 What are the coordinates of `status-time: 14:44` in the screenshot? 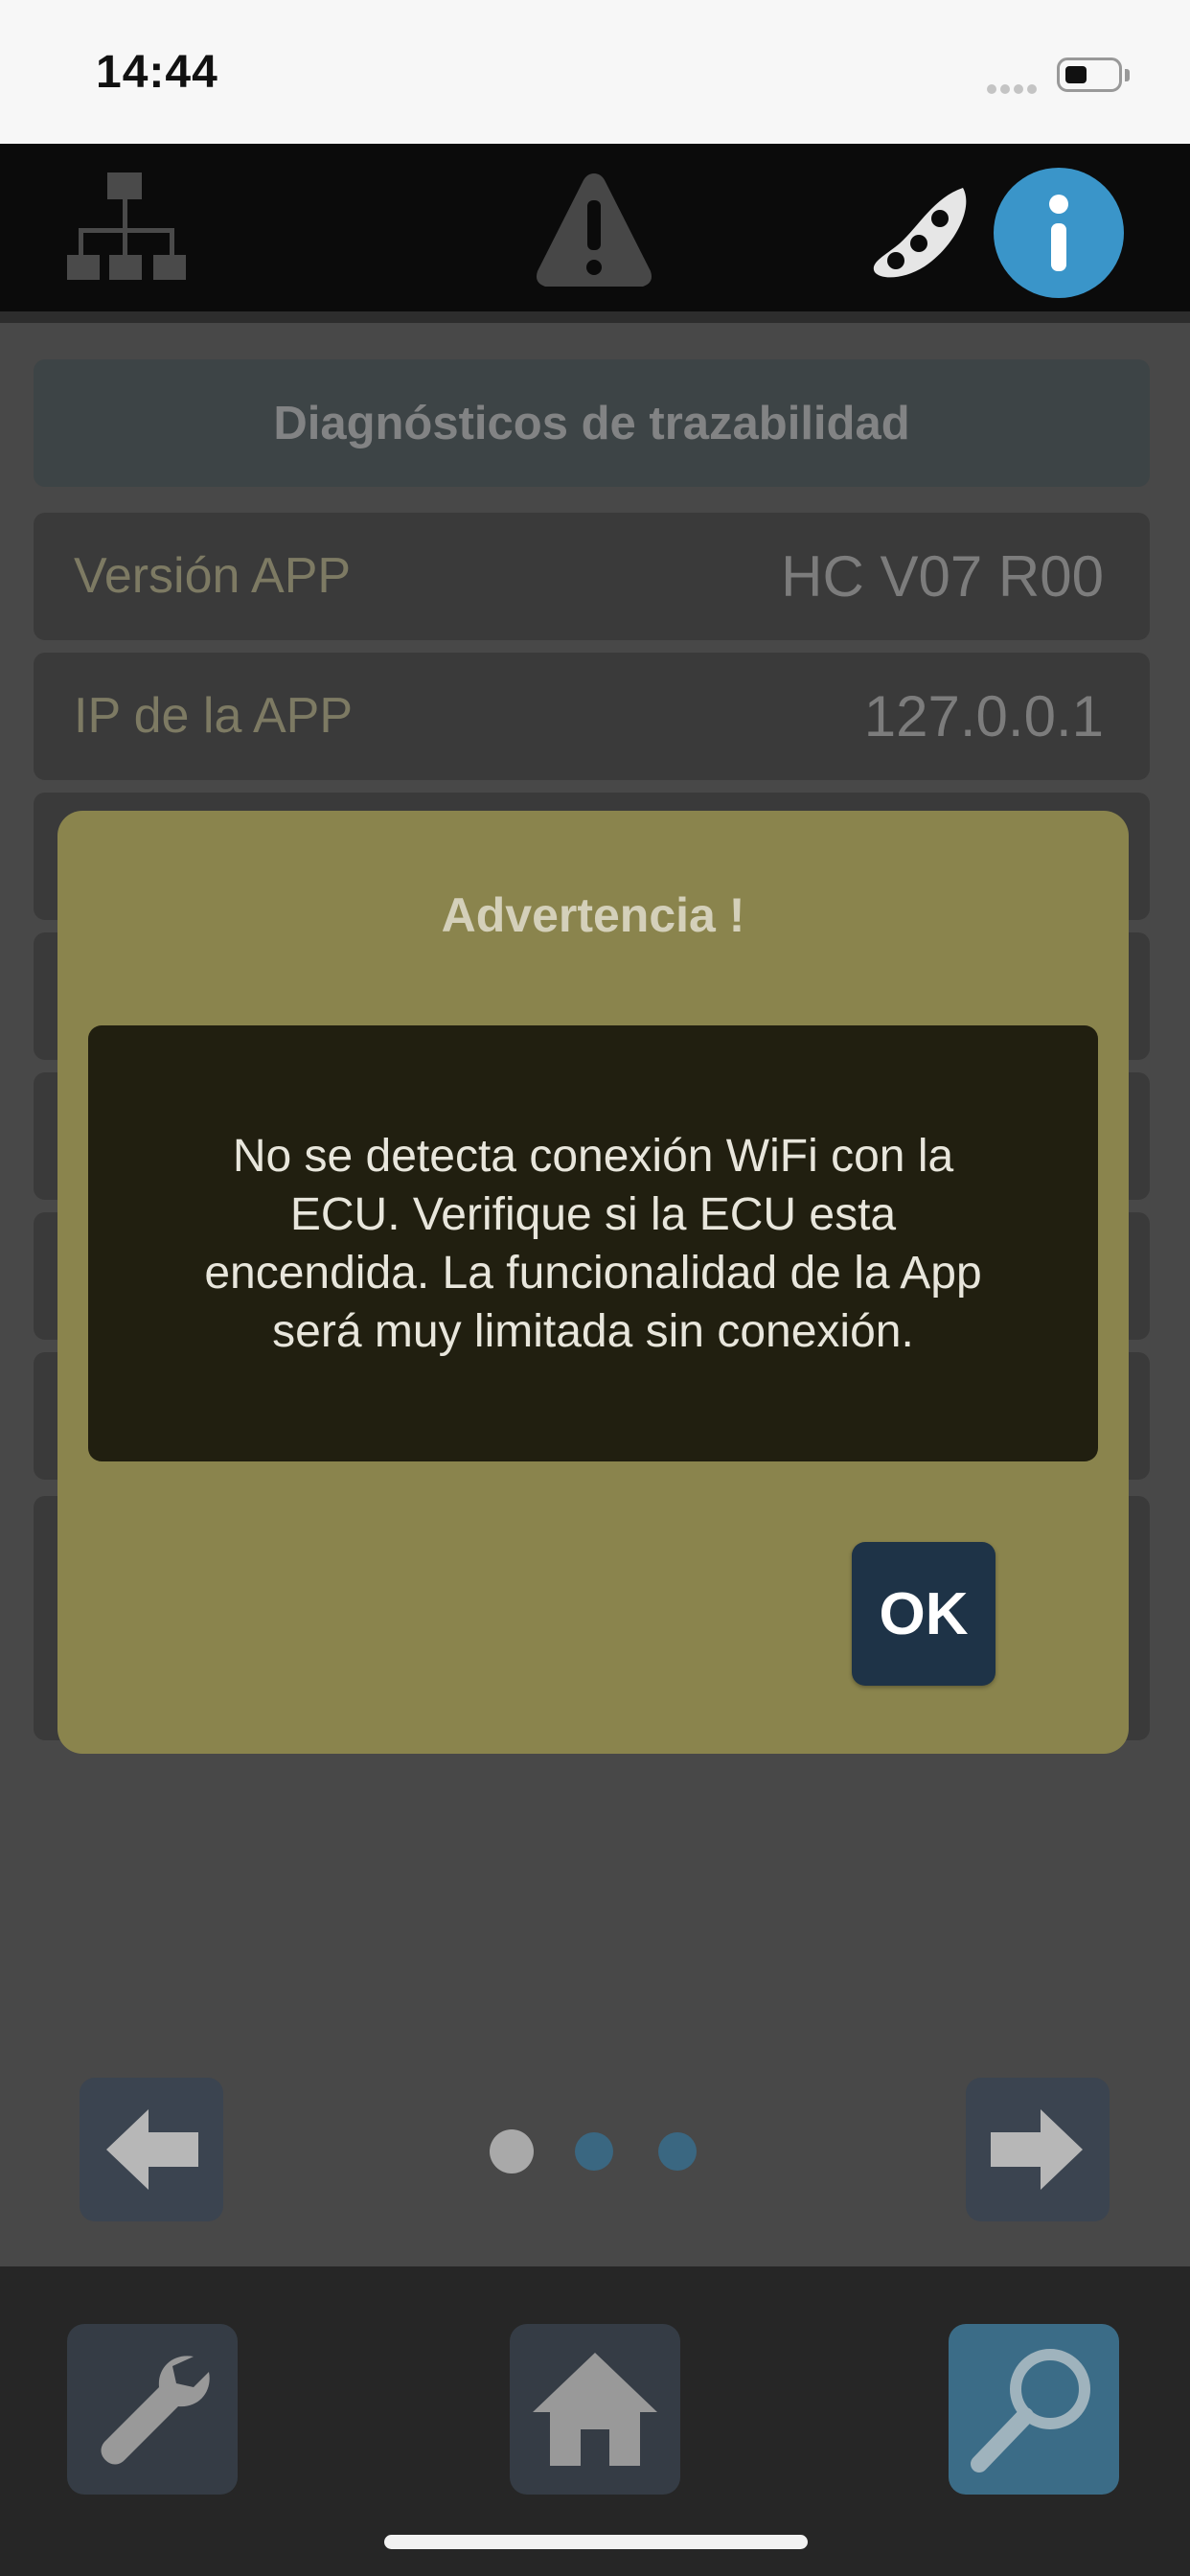 It's located at (157, 72).